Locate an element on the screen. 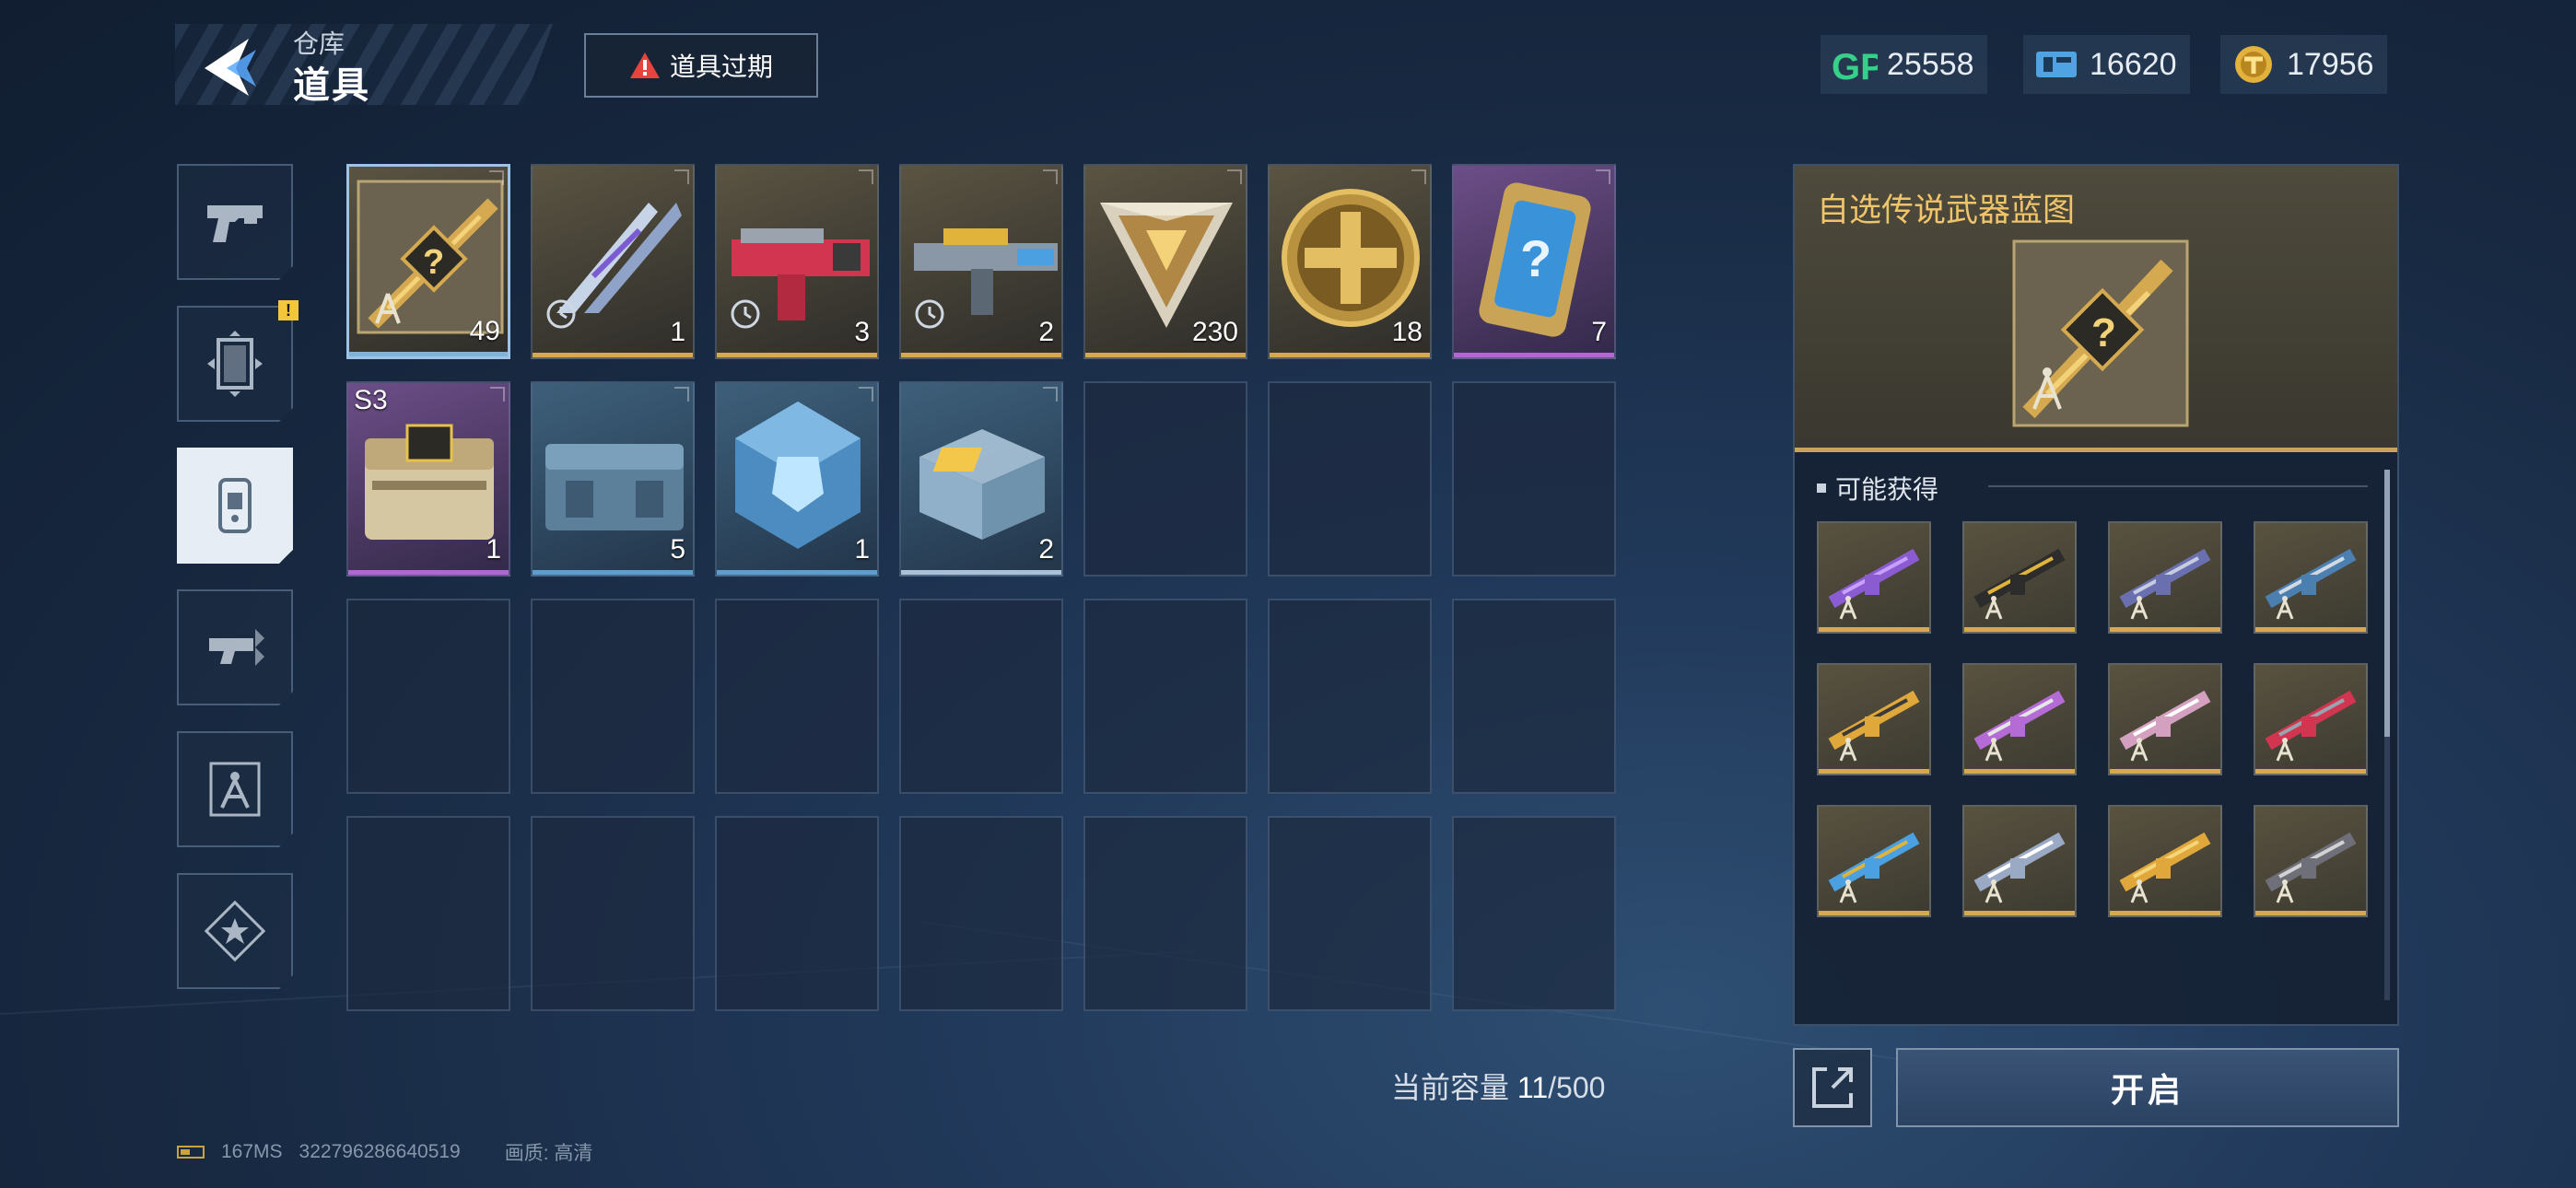 This screenshot has width=2576, height=1188. warning-icon is located at coordinates (644, 65).